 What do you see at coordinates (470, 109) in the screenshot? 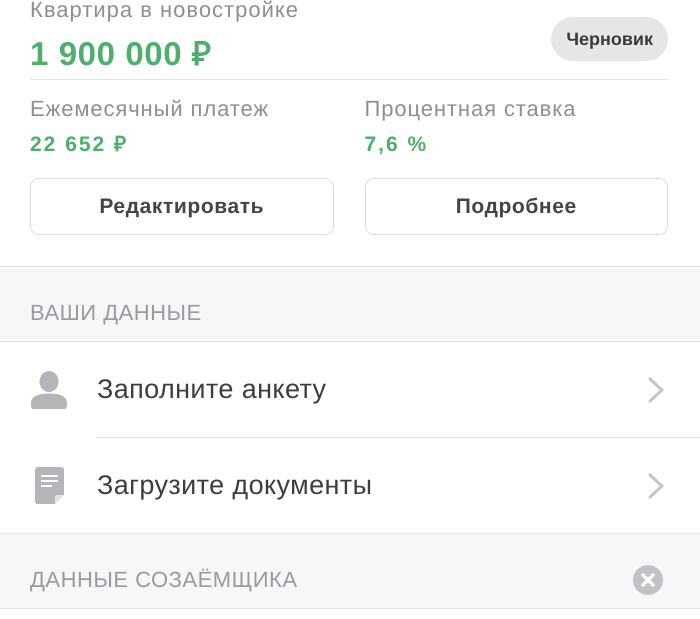
I see `detail-label: Процентная ставка` at bounding box center [470, 109].